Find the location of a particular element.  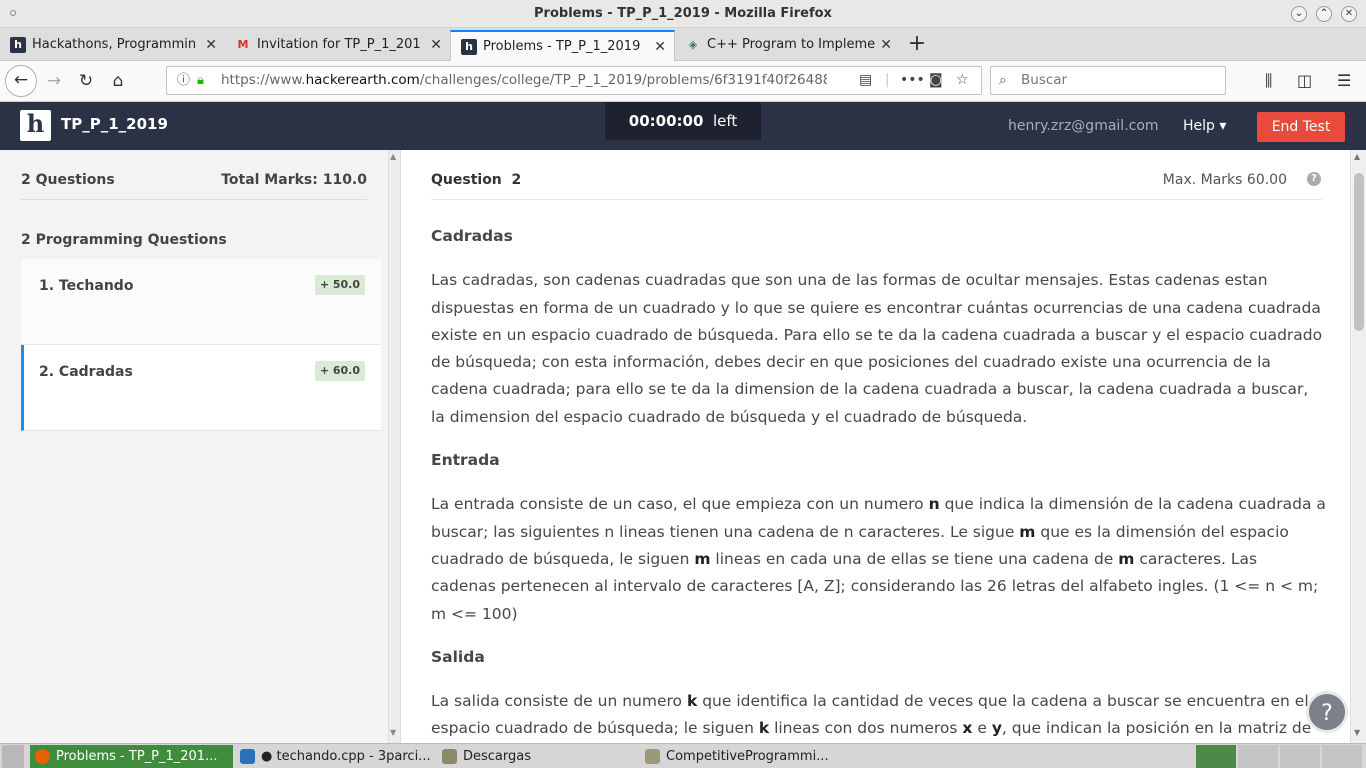

tab-label: Invitation for TP_P_1_201 is located at coordinates (339, 44).